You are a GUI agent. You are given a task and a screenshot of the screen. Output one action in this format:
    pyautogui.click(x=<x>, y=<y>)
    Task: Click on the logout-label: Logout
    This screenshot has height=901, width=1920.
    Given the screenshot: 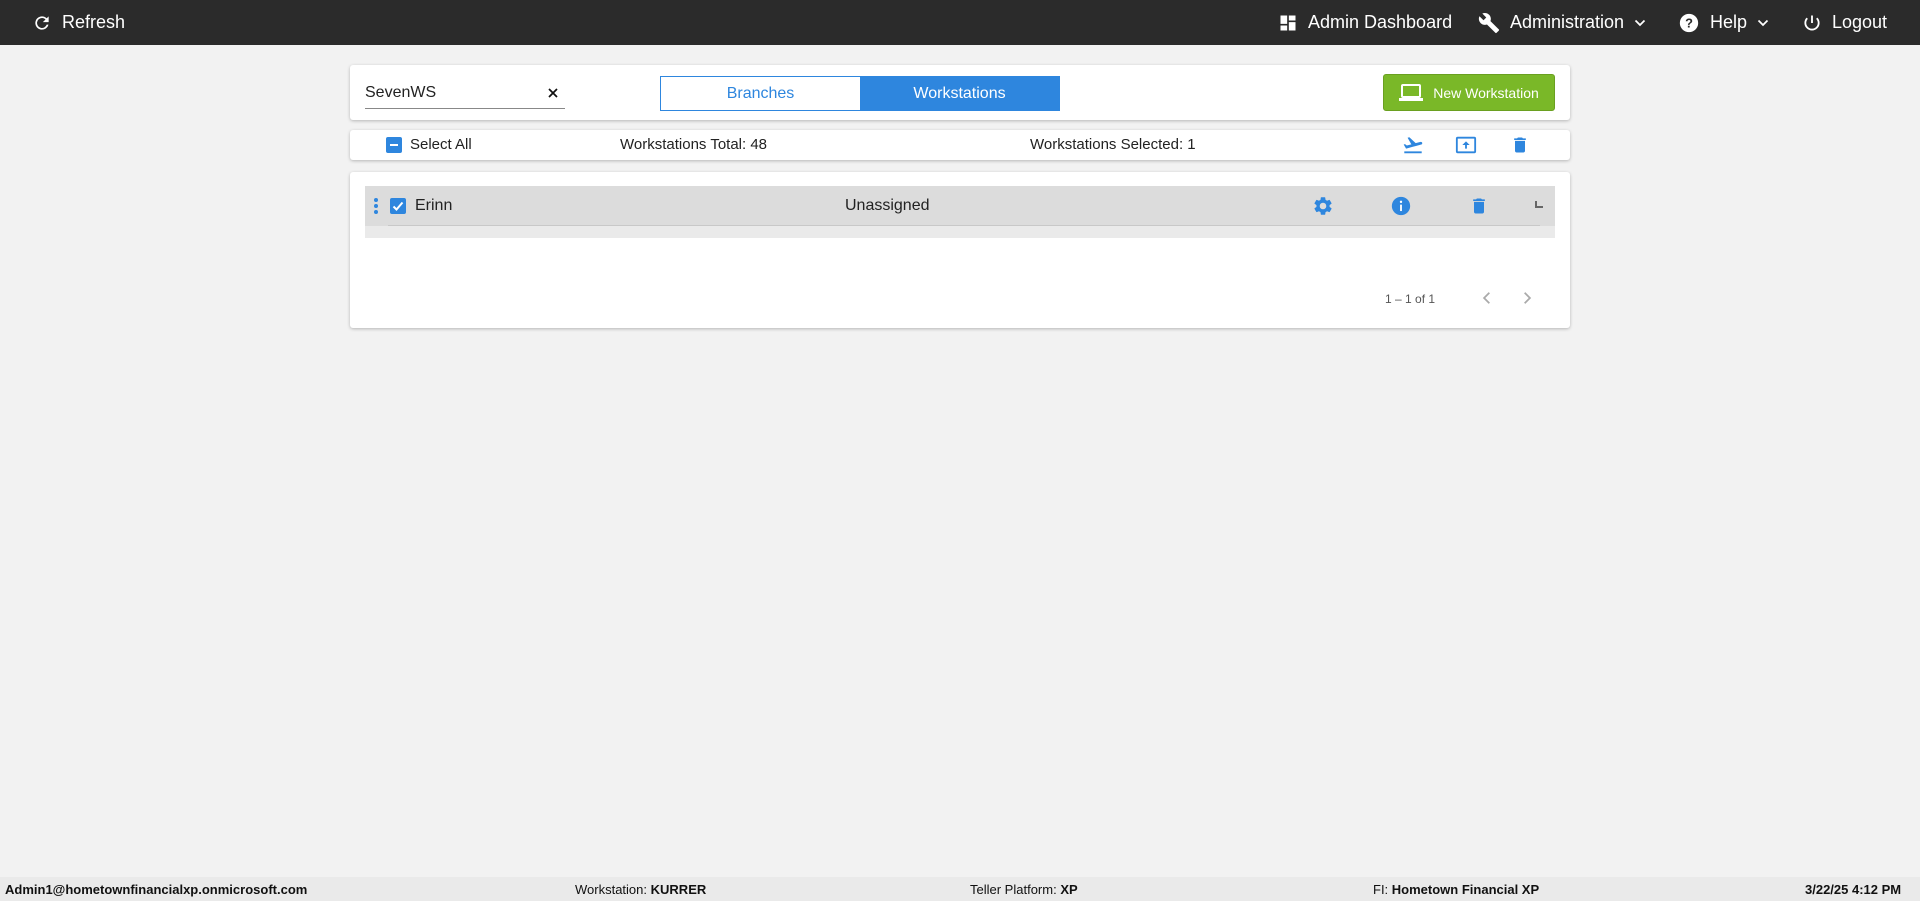 What is the action you would take?
    pyautogui.click(x=1860, y=22)
    